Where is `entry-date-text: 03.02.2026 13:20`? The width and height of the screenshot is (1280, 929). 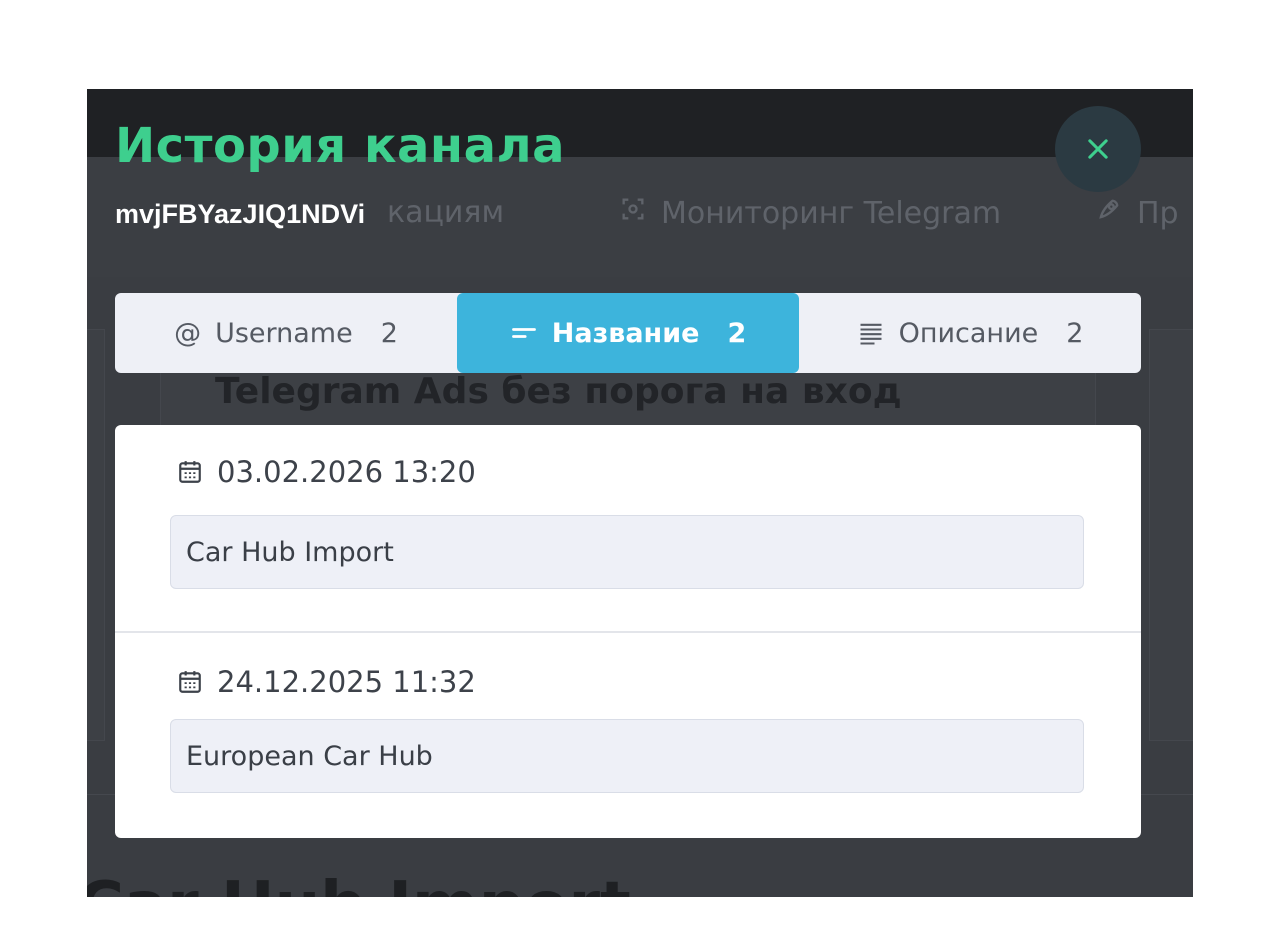
entry-date-text: 03.02.2026 13:20 is located at coordinates (346, 472).